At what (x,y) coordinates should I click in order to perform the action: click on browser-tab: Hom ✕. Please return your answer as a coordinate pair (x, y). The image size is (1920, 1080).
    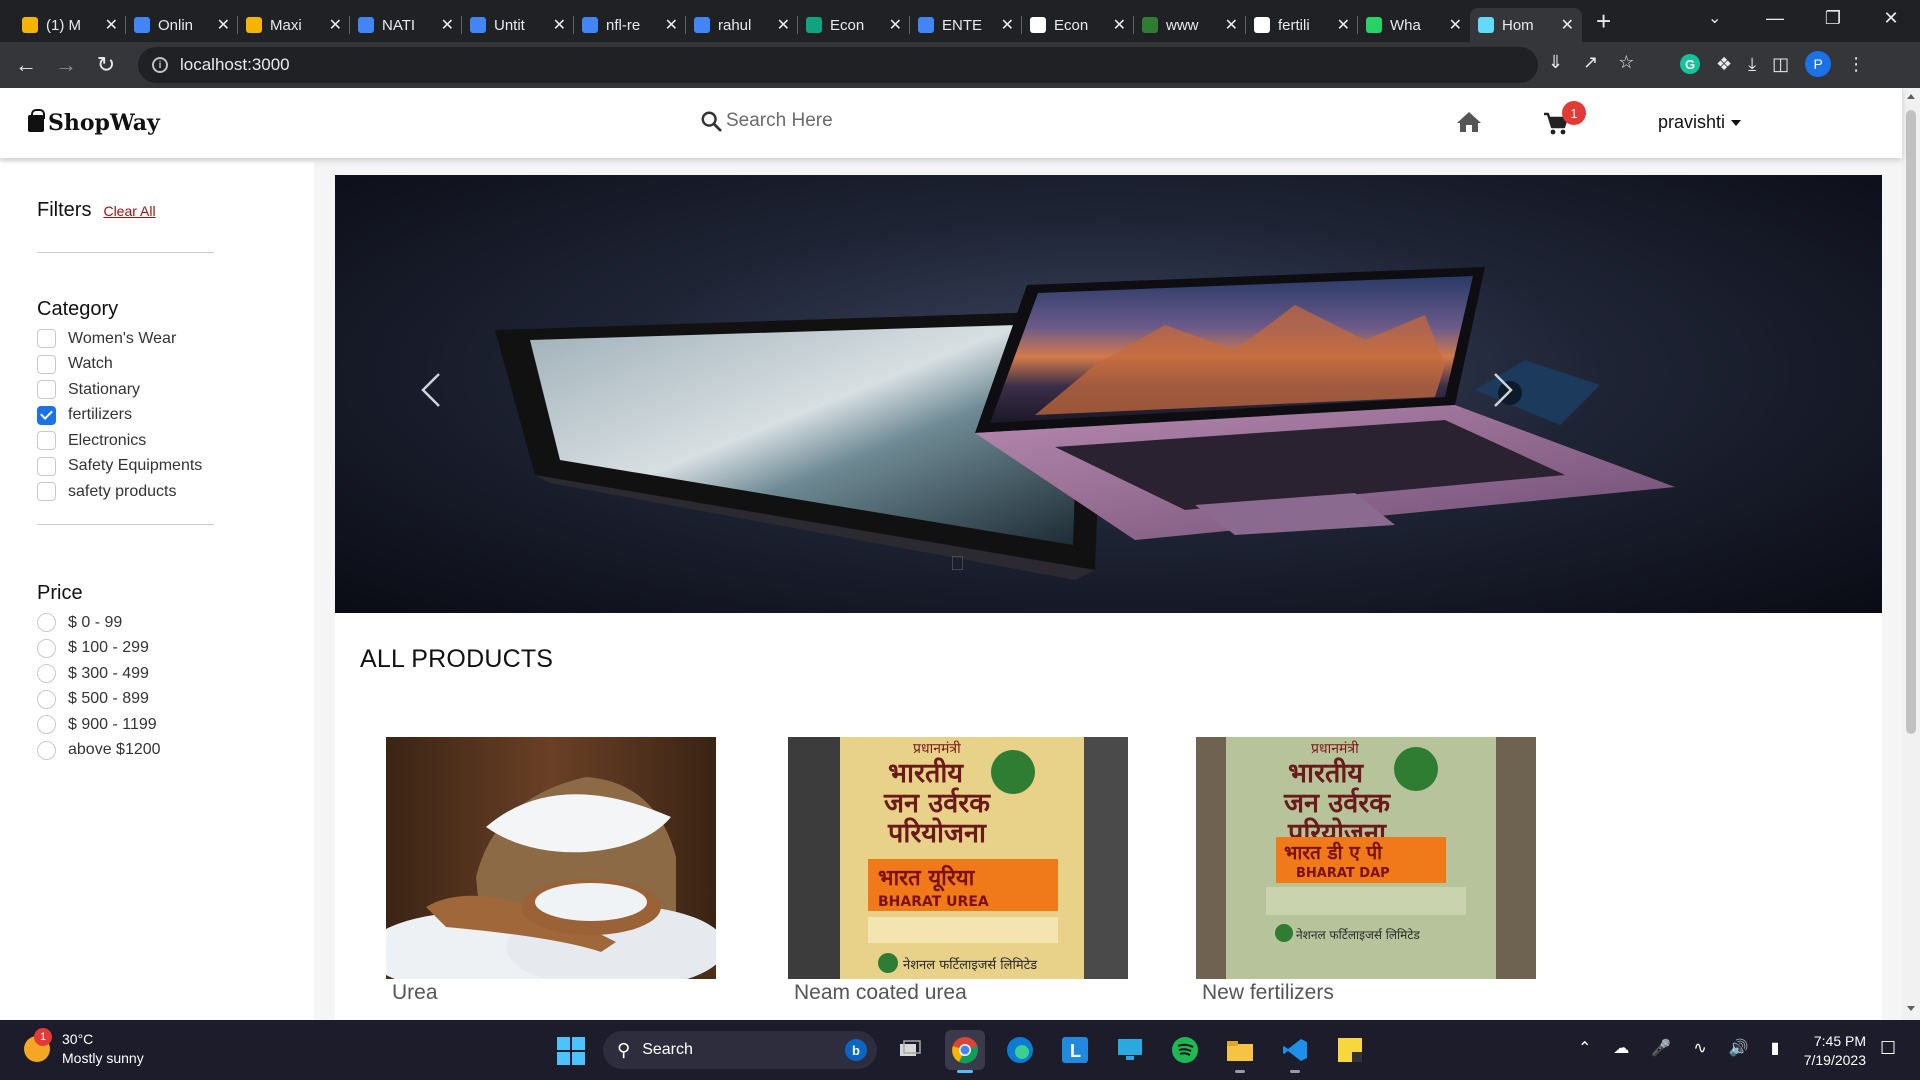
    Looking at the image, I should click on (1526, 25).